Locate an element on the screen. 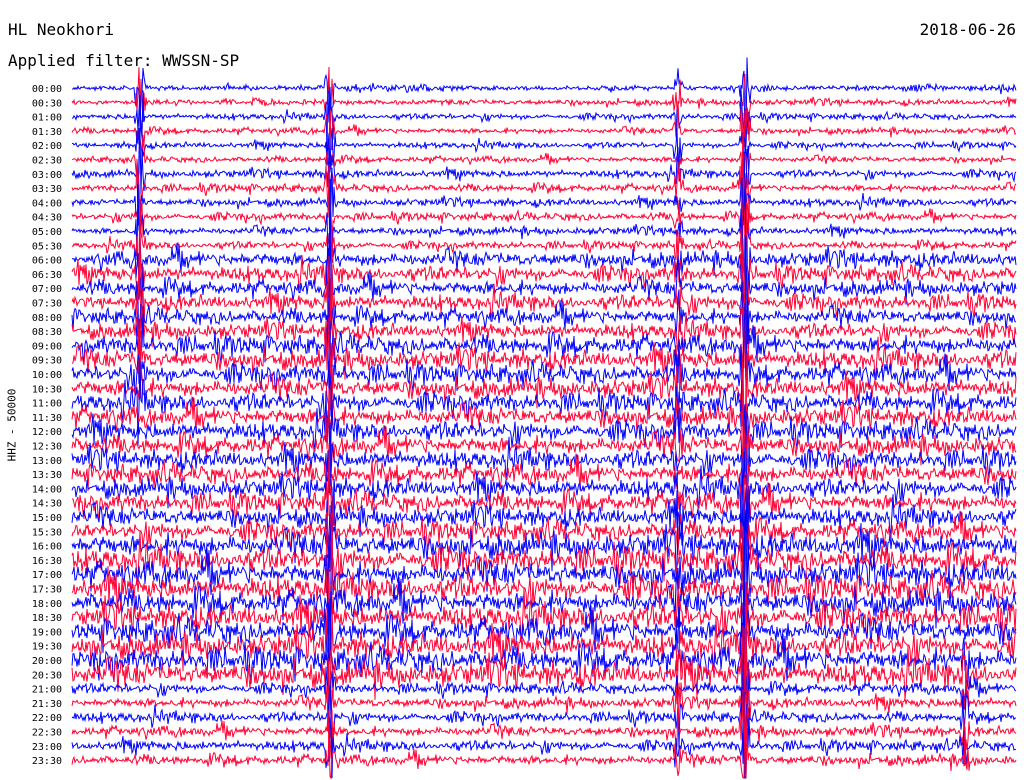 The width and height of the screenshot is (1024, 780). time-tick-label: 00:30 is located at coordinates (47, 103).